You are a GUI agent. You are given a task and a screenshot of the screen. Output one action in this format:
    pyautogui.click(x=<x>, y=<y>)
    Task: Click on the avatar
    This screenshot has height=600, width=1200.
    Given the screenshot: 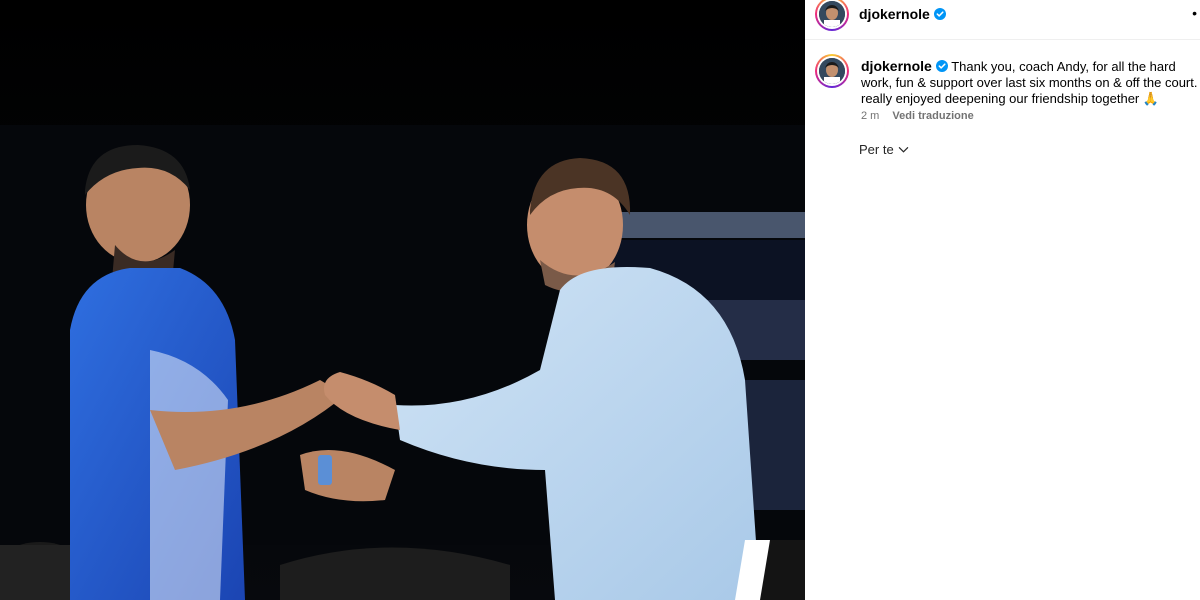 What is the action you would take?
    pyautogui.click(x=832, y=15)
    